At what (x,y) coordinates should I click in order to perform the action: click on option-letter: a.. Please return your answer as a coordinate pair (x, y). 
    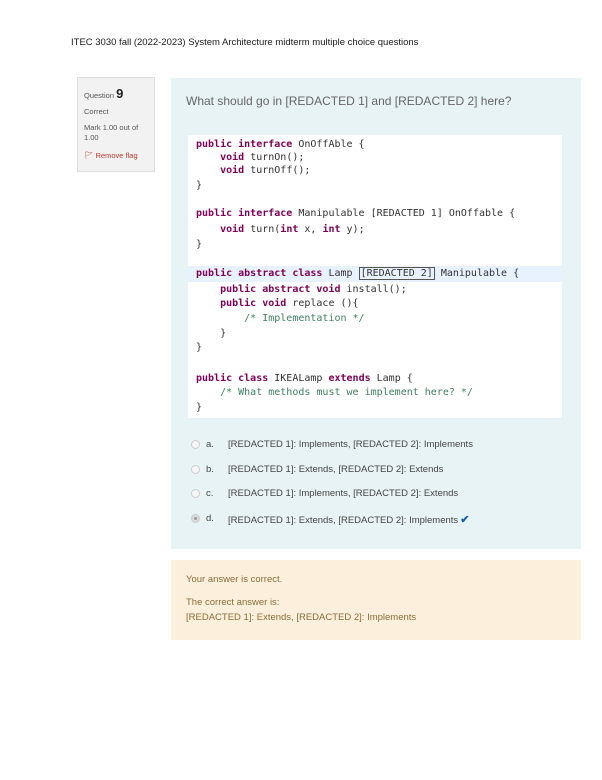
    Looking at the image, I should click on (210, 444).